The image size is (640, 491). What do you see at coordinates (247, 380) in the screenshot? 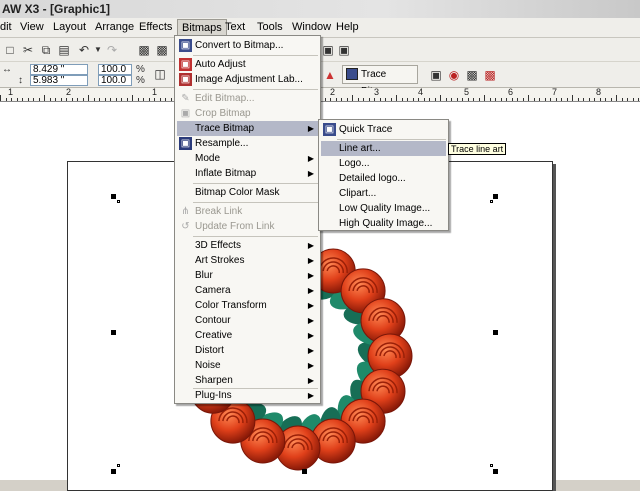
I see `menu-item-sharpen: Sharpen ▶` at bounding box center [247, 380].